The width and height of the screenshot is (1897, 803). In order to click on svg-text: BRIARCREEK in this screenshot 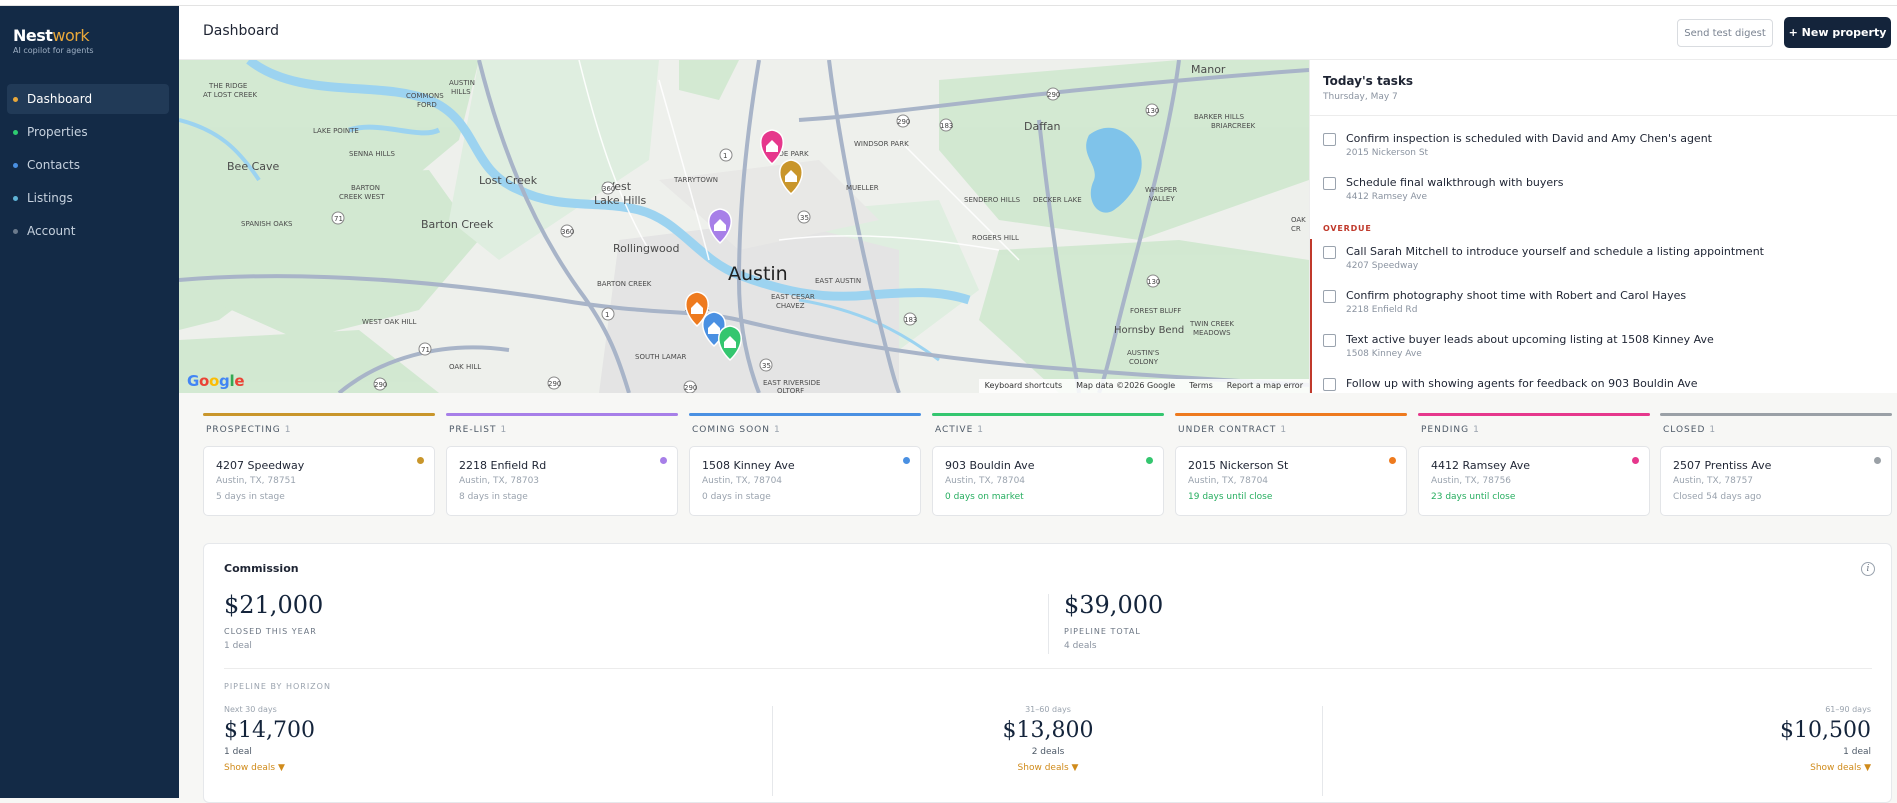, I will do `click(1233, 126)`.